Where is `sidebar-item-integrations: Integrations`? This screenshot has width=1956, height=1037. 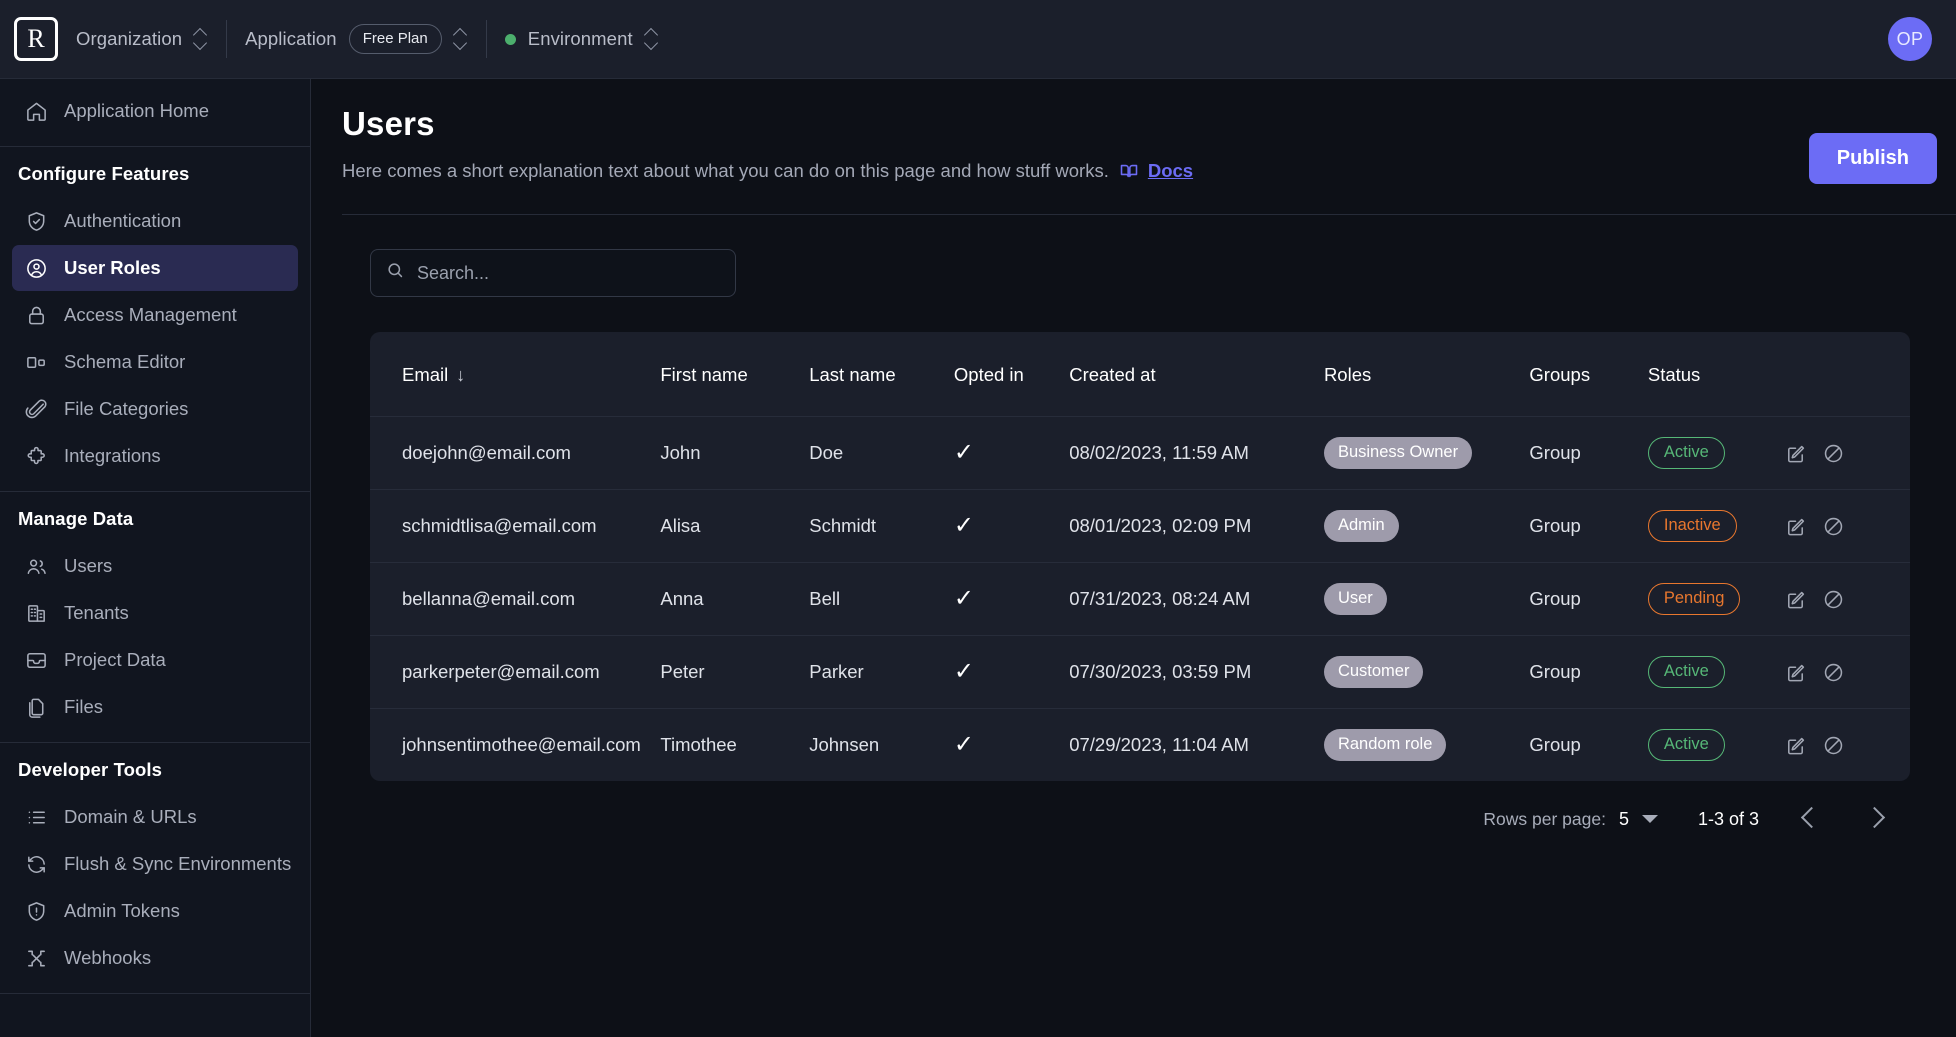
sidebar-item-integrations: Integrations is located at coordinates (155, 456).